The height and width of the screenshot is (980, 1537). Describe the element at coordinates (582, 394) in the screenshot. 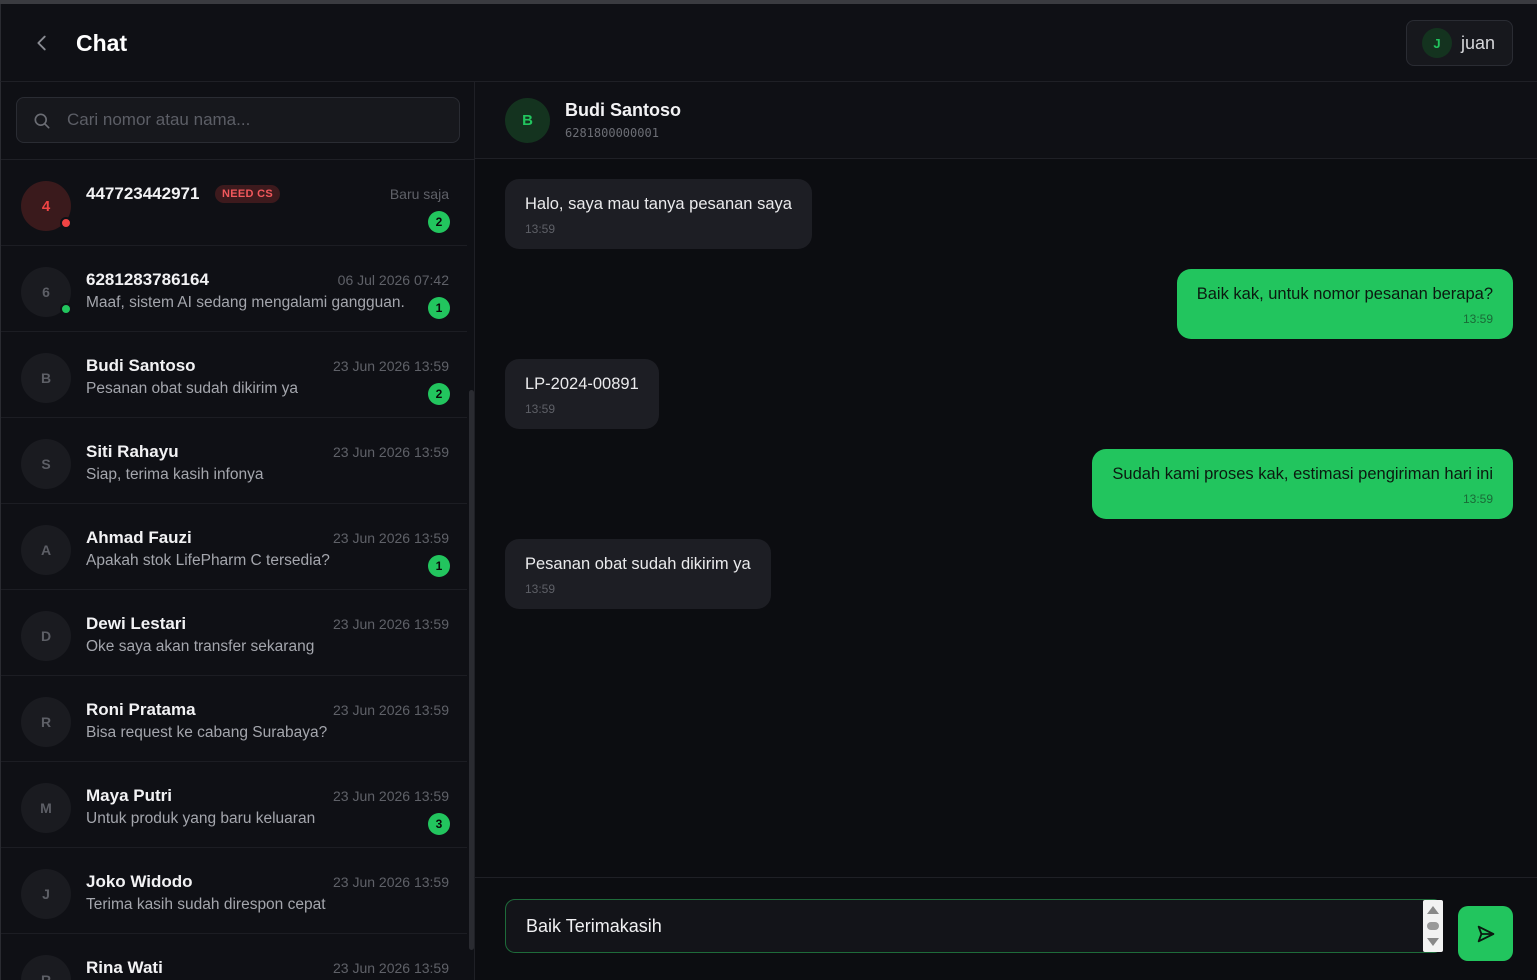

I see `incoming-message: LP-2024-00891 13:59` at that location.